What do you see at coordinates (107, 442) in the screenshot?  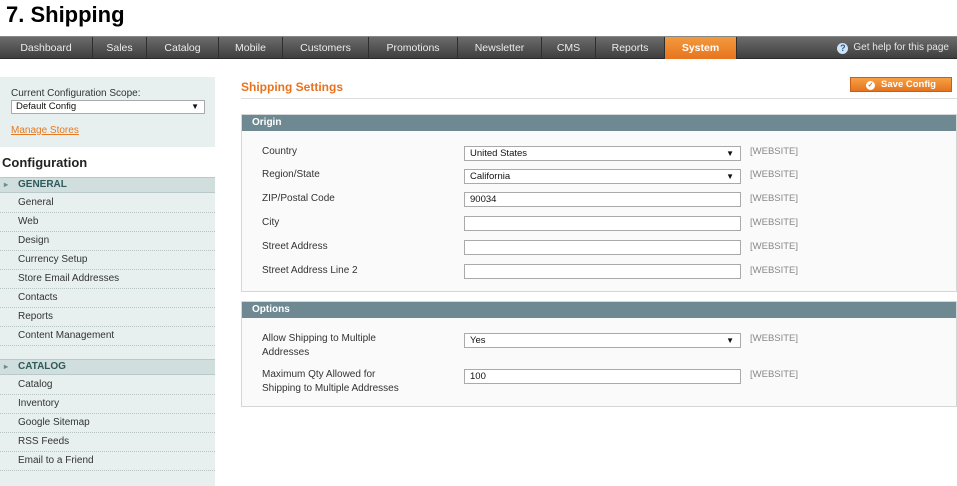 I see `sidebar-item-rss-feeds: RSS Feeds` at bounding box center [107, 442].